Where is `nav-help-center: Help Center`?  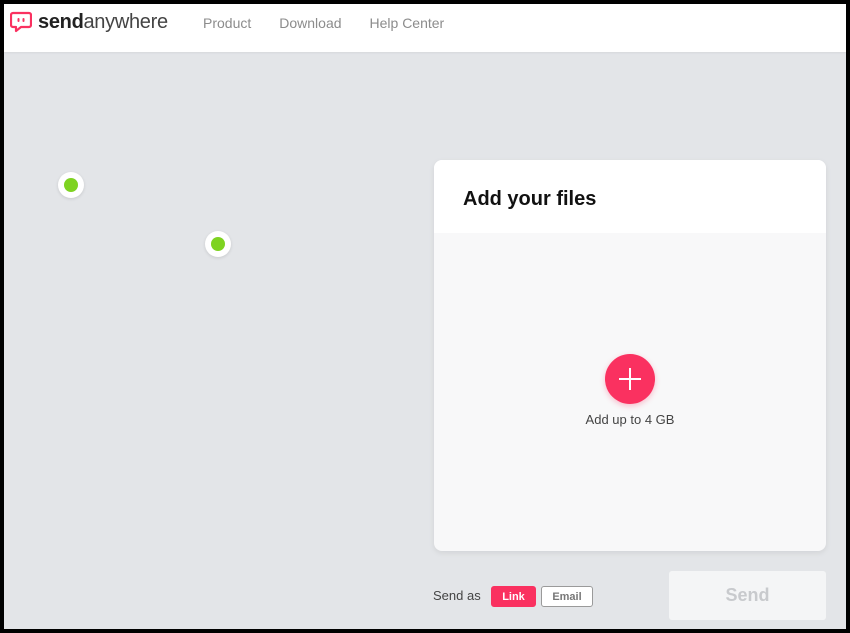
nav-help-center: Help Center is located at coordinates (407, 23).